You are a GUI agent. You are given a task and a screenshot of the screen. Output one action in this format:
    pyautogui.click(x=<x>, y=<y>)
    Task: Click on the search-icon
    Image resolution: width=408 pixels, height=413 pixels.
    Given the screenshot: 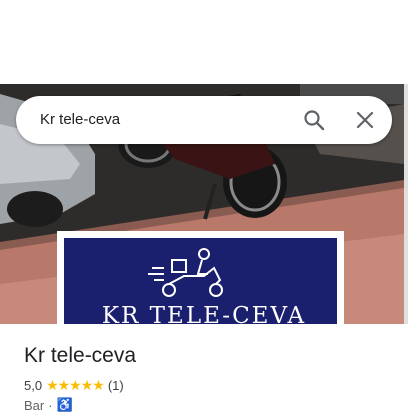 What is the action you would take?
    pyautogui.click(x=314, y=120)
    